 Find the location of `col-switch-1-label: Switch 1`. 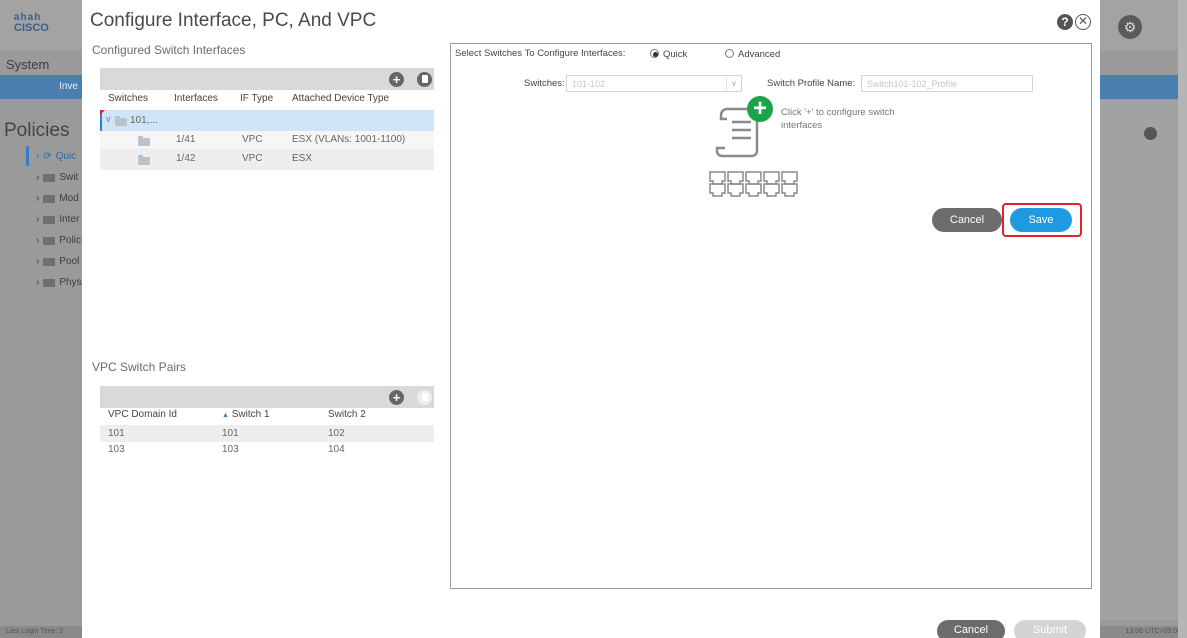

col-switch-1-label: Switch 1 is located at coordinates (250, 414).